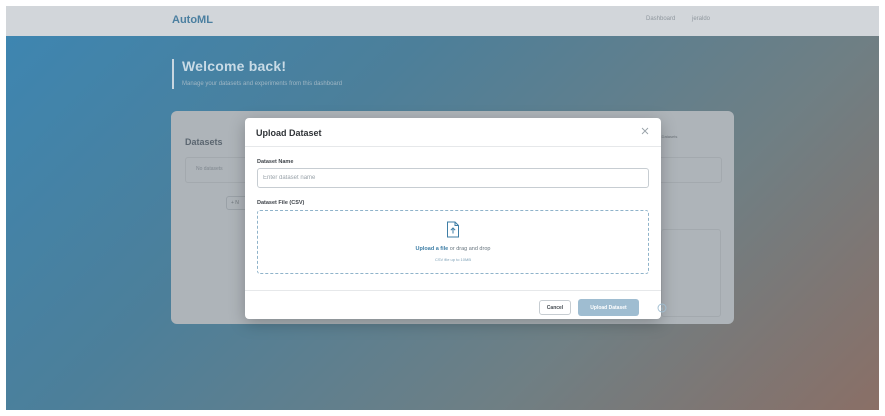 The width and height of the screenshot is (885, 416). I want to click on modal-title: Upload Dataset, so click(289, 133).